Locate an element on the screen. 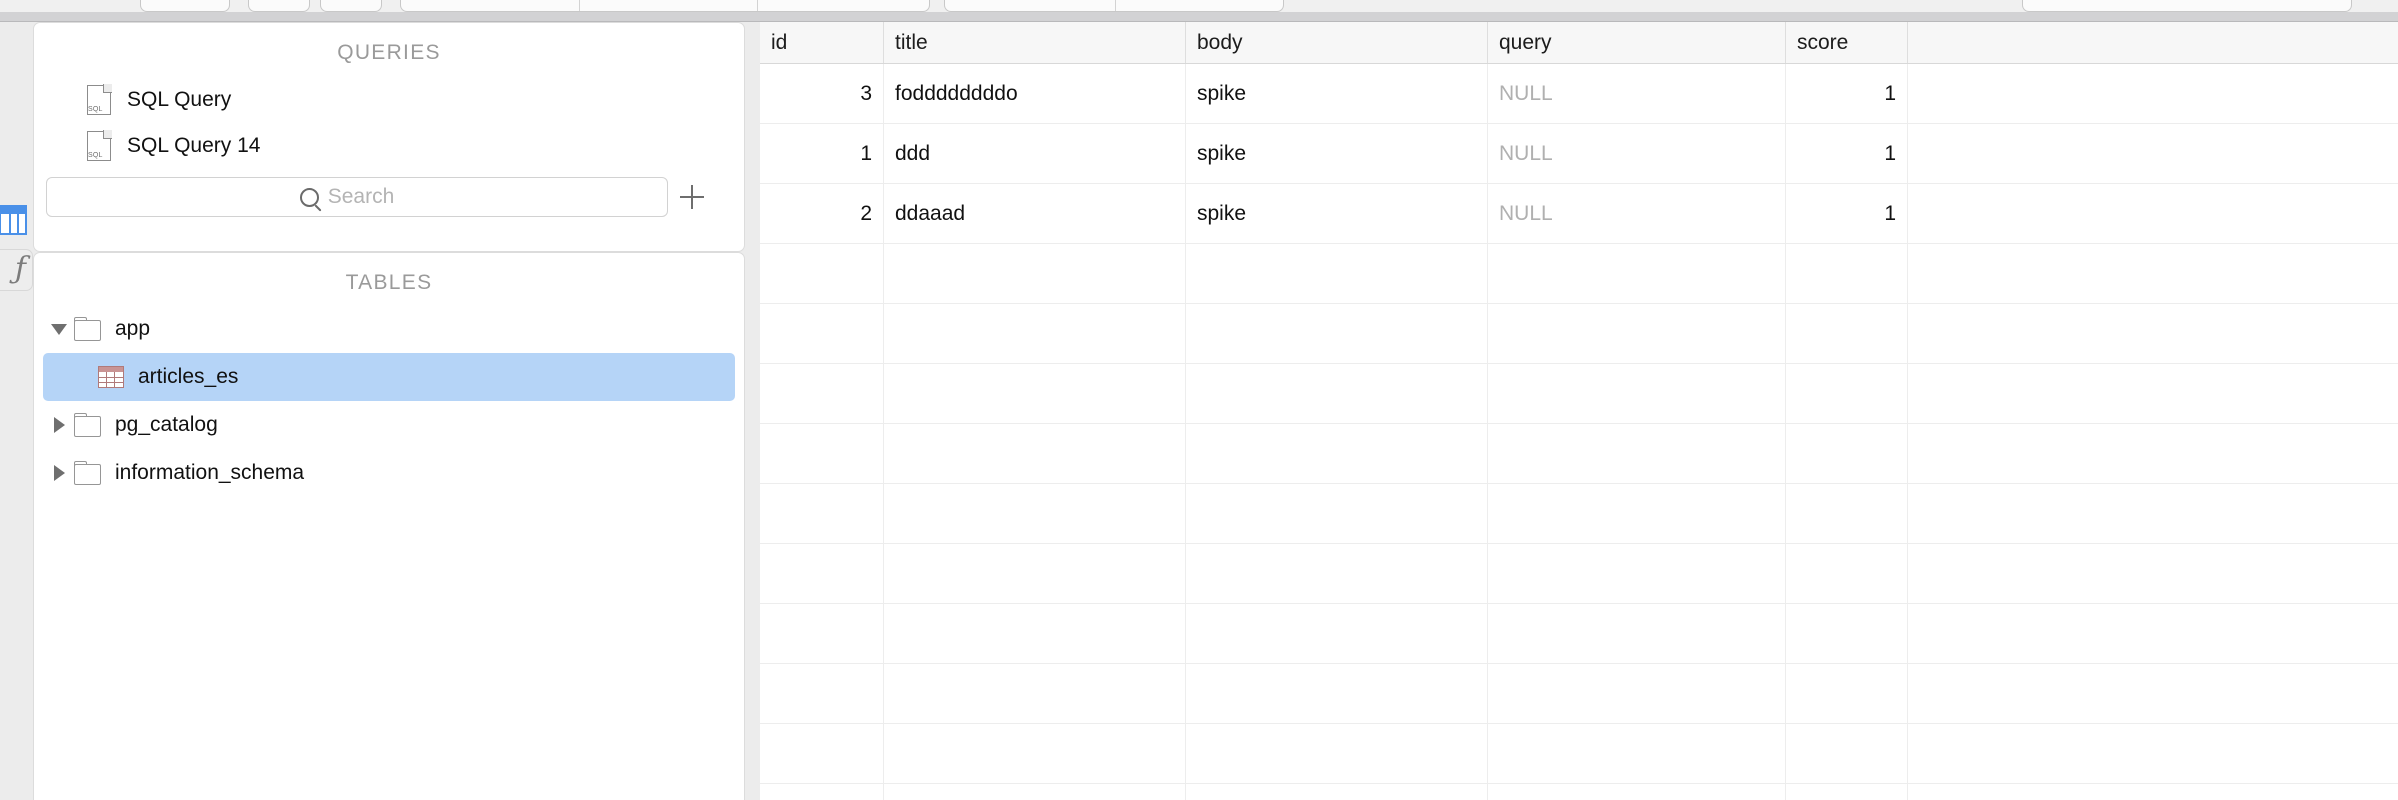 The height and width of the screenshot is (800, 2398). table-row: 3 foddddddddo spike NULL 1 is located at coordinates (1579, 94).